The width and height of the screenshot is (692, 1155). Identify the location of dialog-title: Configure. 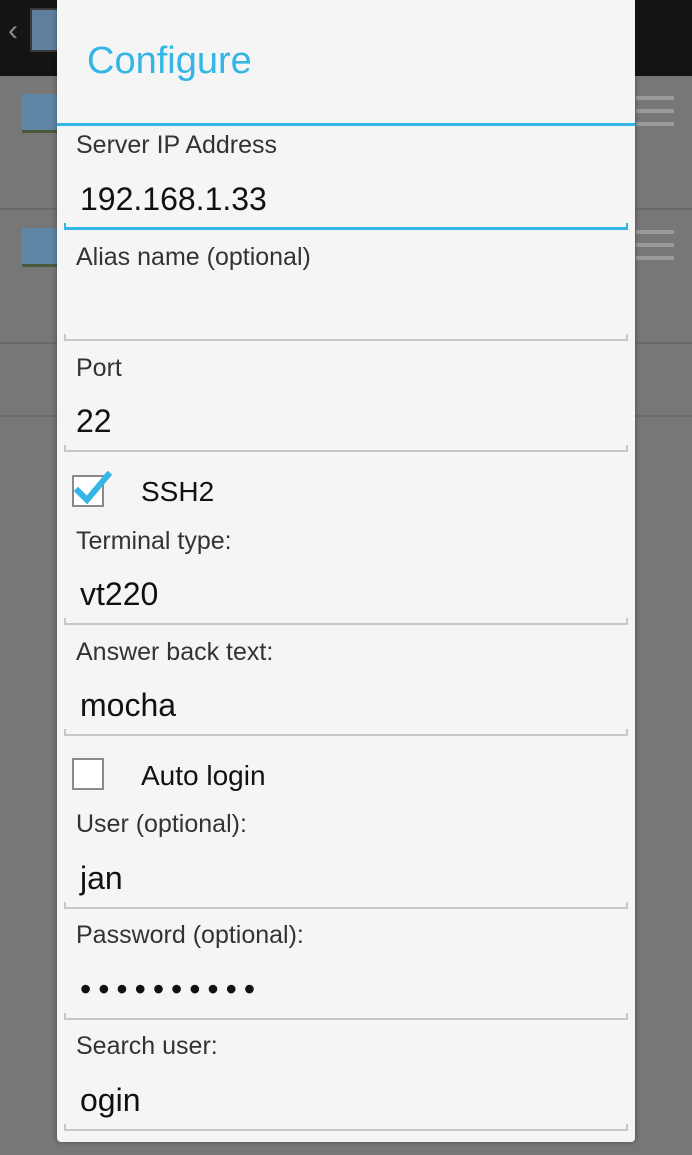
(169, 61).